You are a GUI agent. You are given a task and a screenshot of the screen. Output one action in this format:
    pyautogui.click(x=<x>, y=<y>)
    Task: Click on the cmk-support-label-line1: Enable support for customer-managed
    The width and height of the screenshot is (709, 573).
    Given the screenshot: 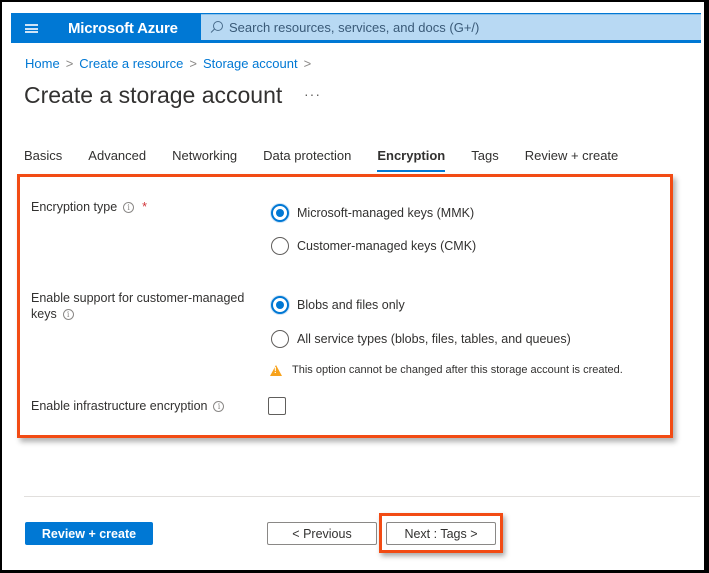 What is the action you would take?
    pyautogui.click(x=138, y=298)
    